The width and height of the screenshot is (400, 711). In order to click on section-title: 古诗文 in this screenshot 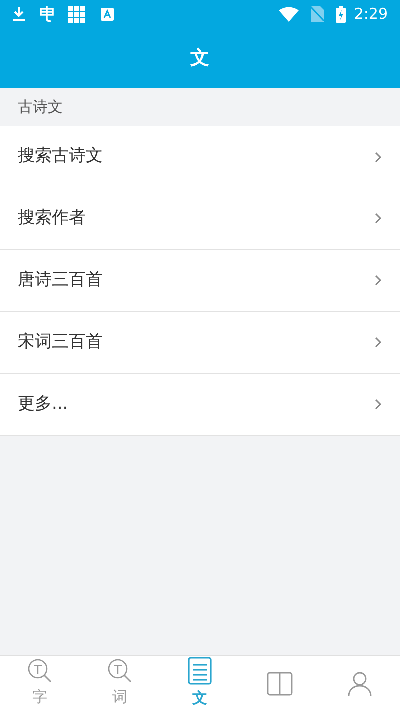, I will do `click(40, 107)`.